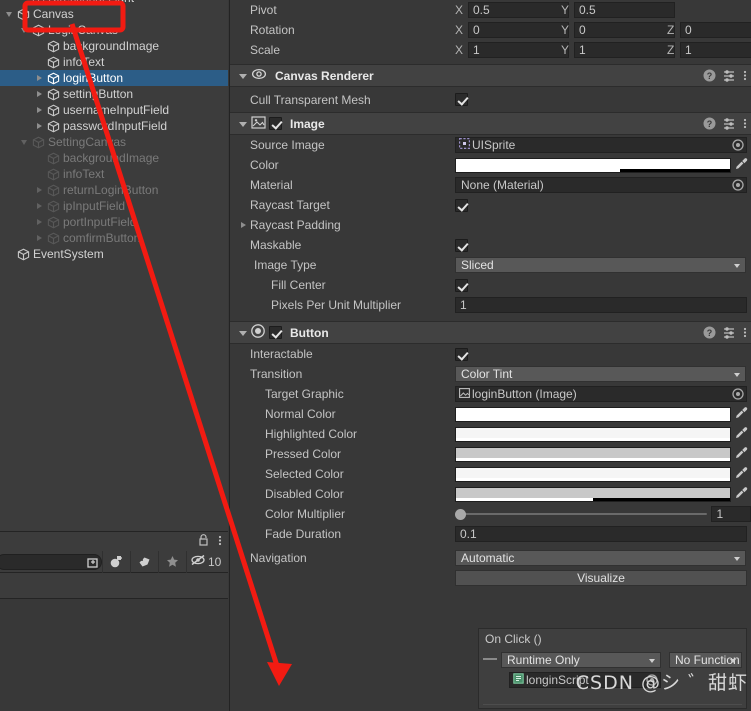 The image size is (751, 711). I want to click on highlighted-color-swatch, so click(593, 434).